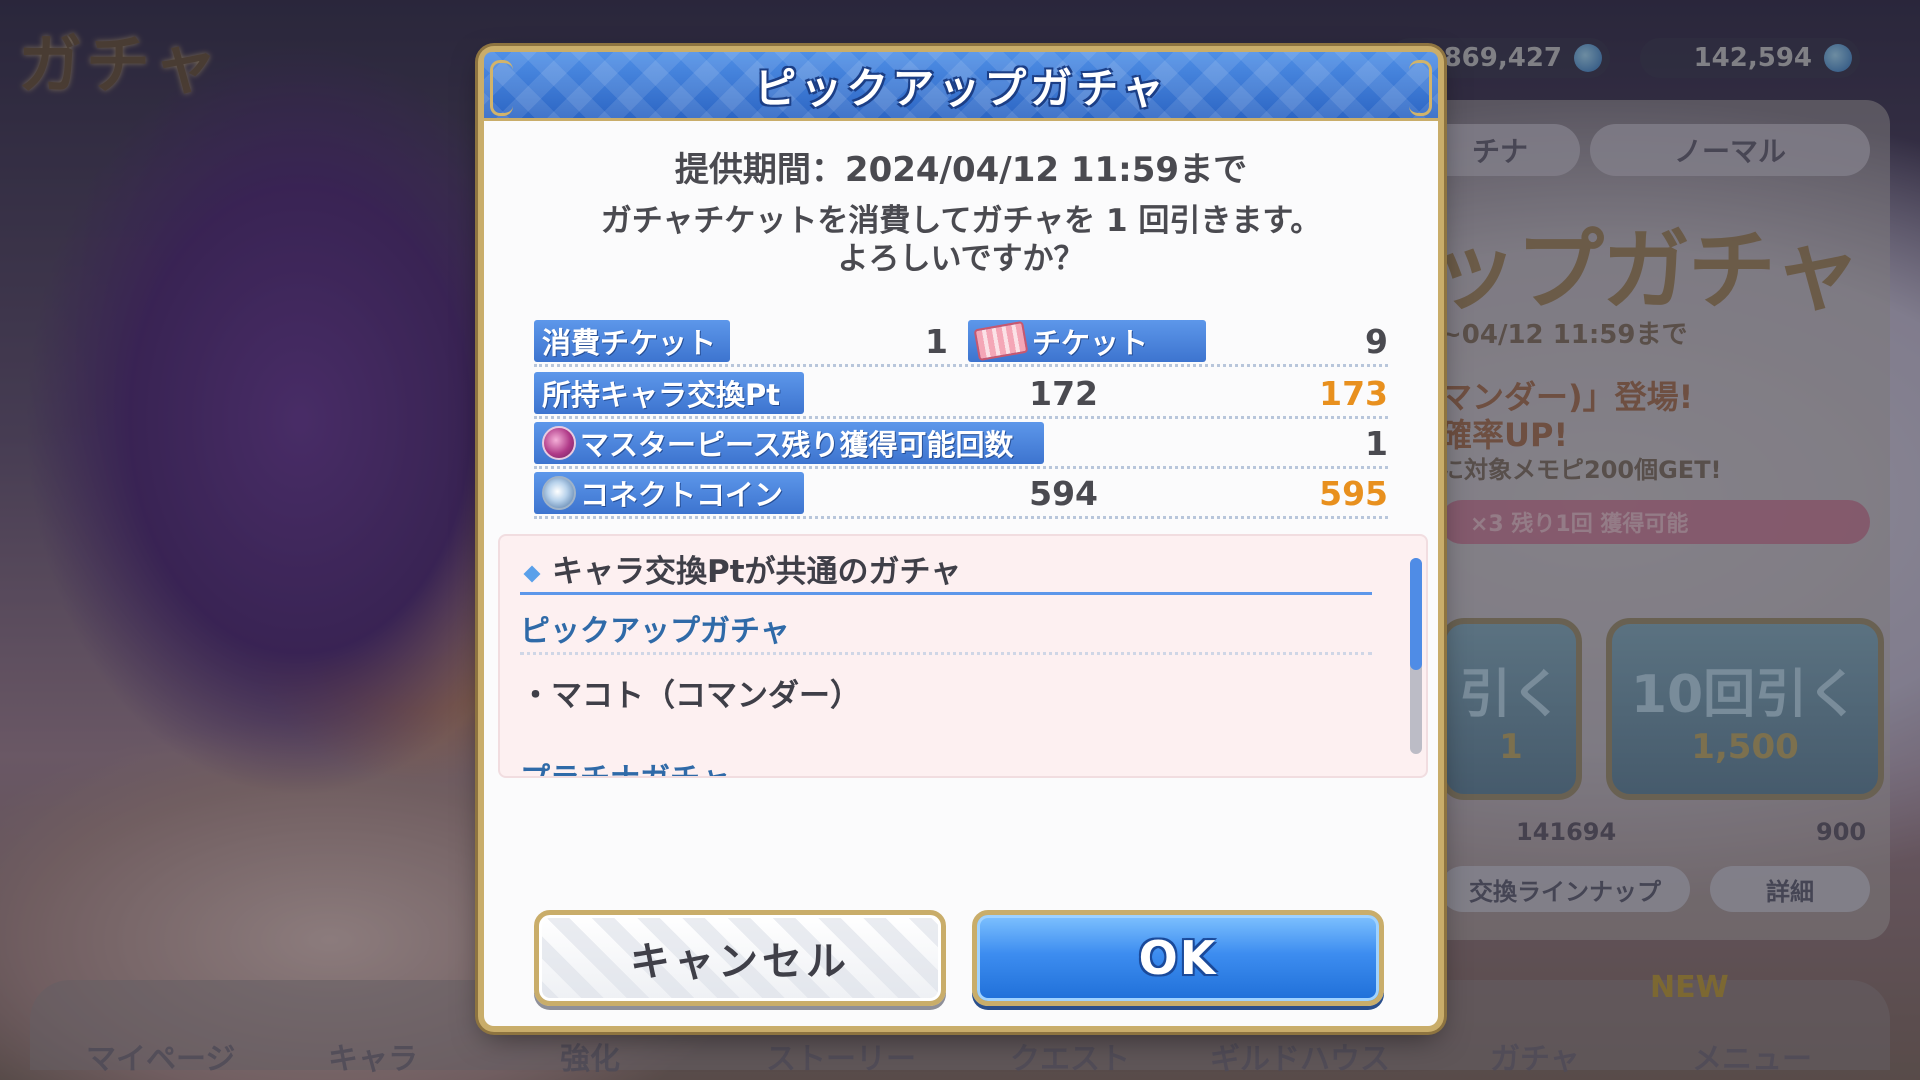 This screenshot has height=1080, width=1920. Describe the element at coordinates (690, 696) in the screenshot. I see `list-item: ・マコト（コマンダー）` at that location.